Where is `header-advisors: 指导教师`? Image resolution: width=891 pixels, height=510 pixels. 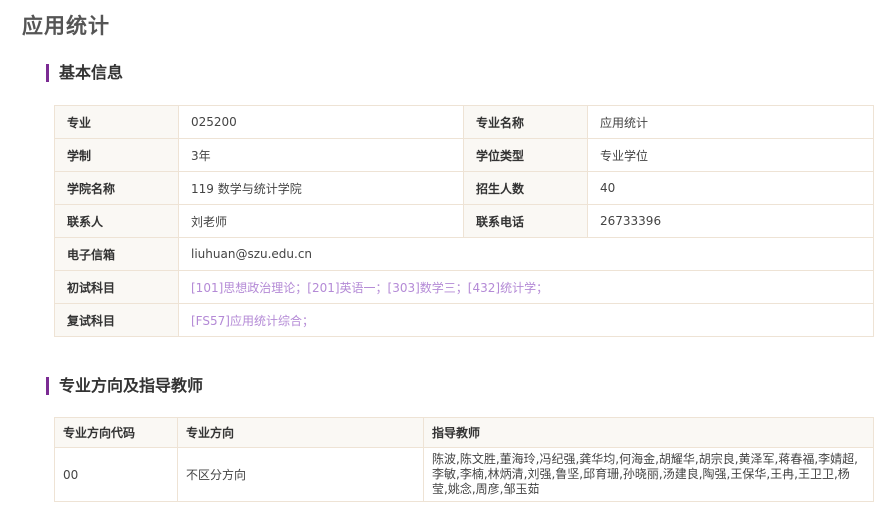 header-advisors: 指导教师 is located at coordinates (648, 432).